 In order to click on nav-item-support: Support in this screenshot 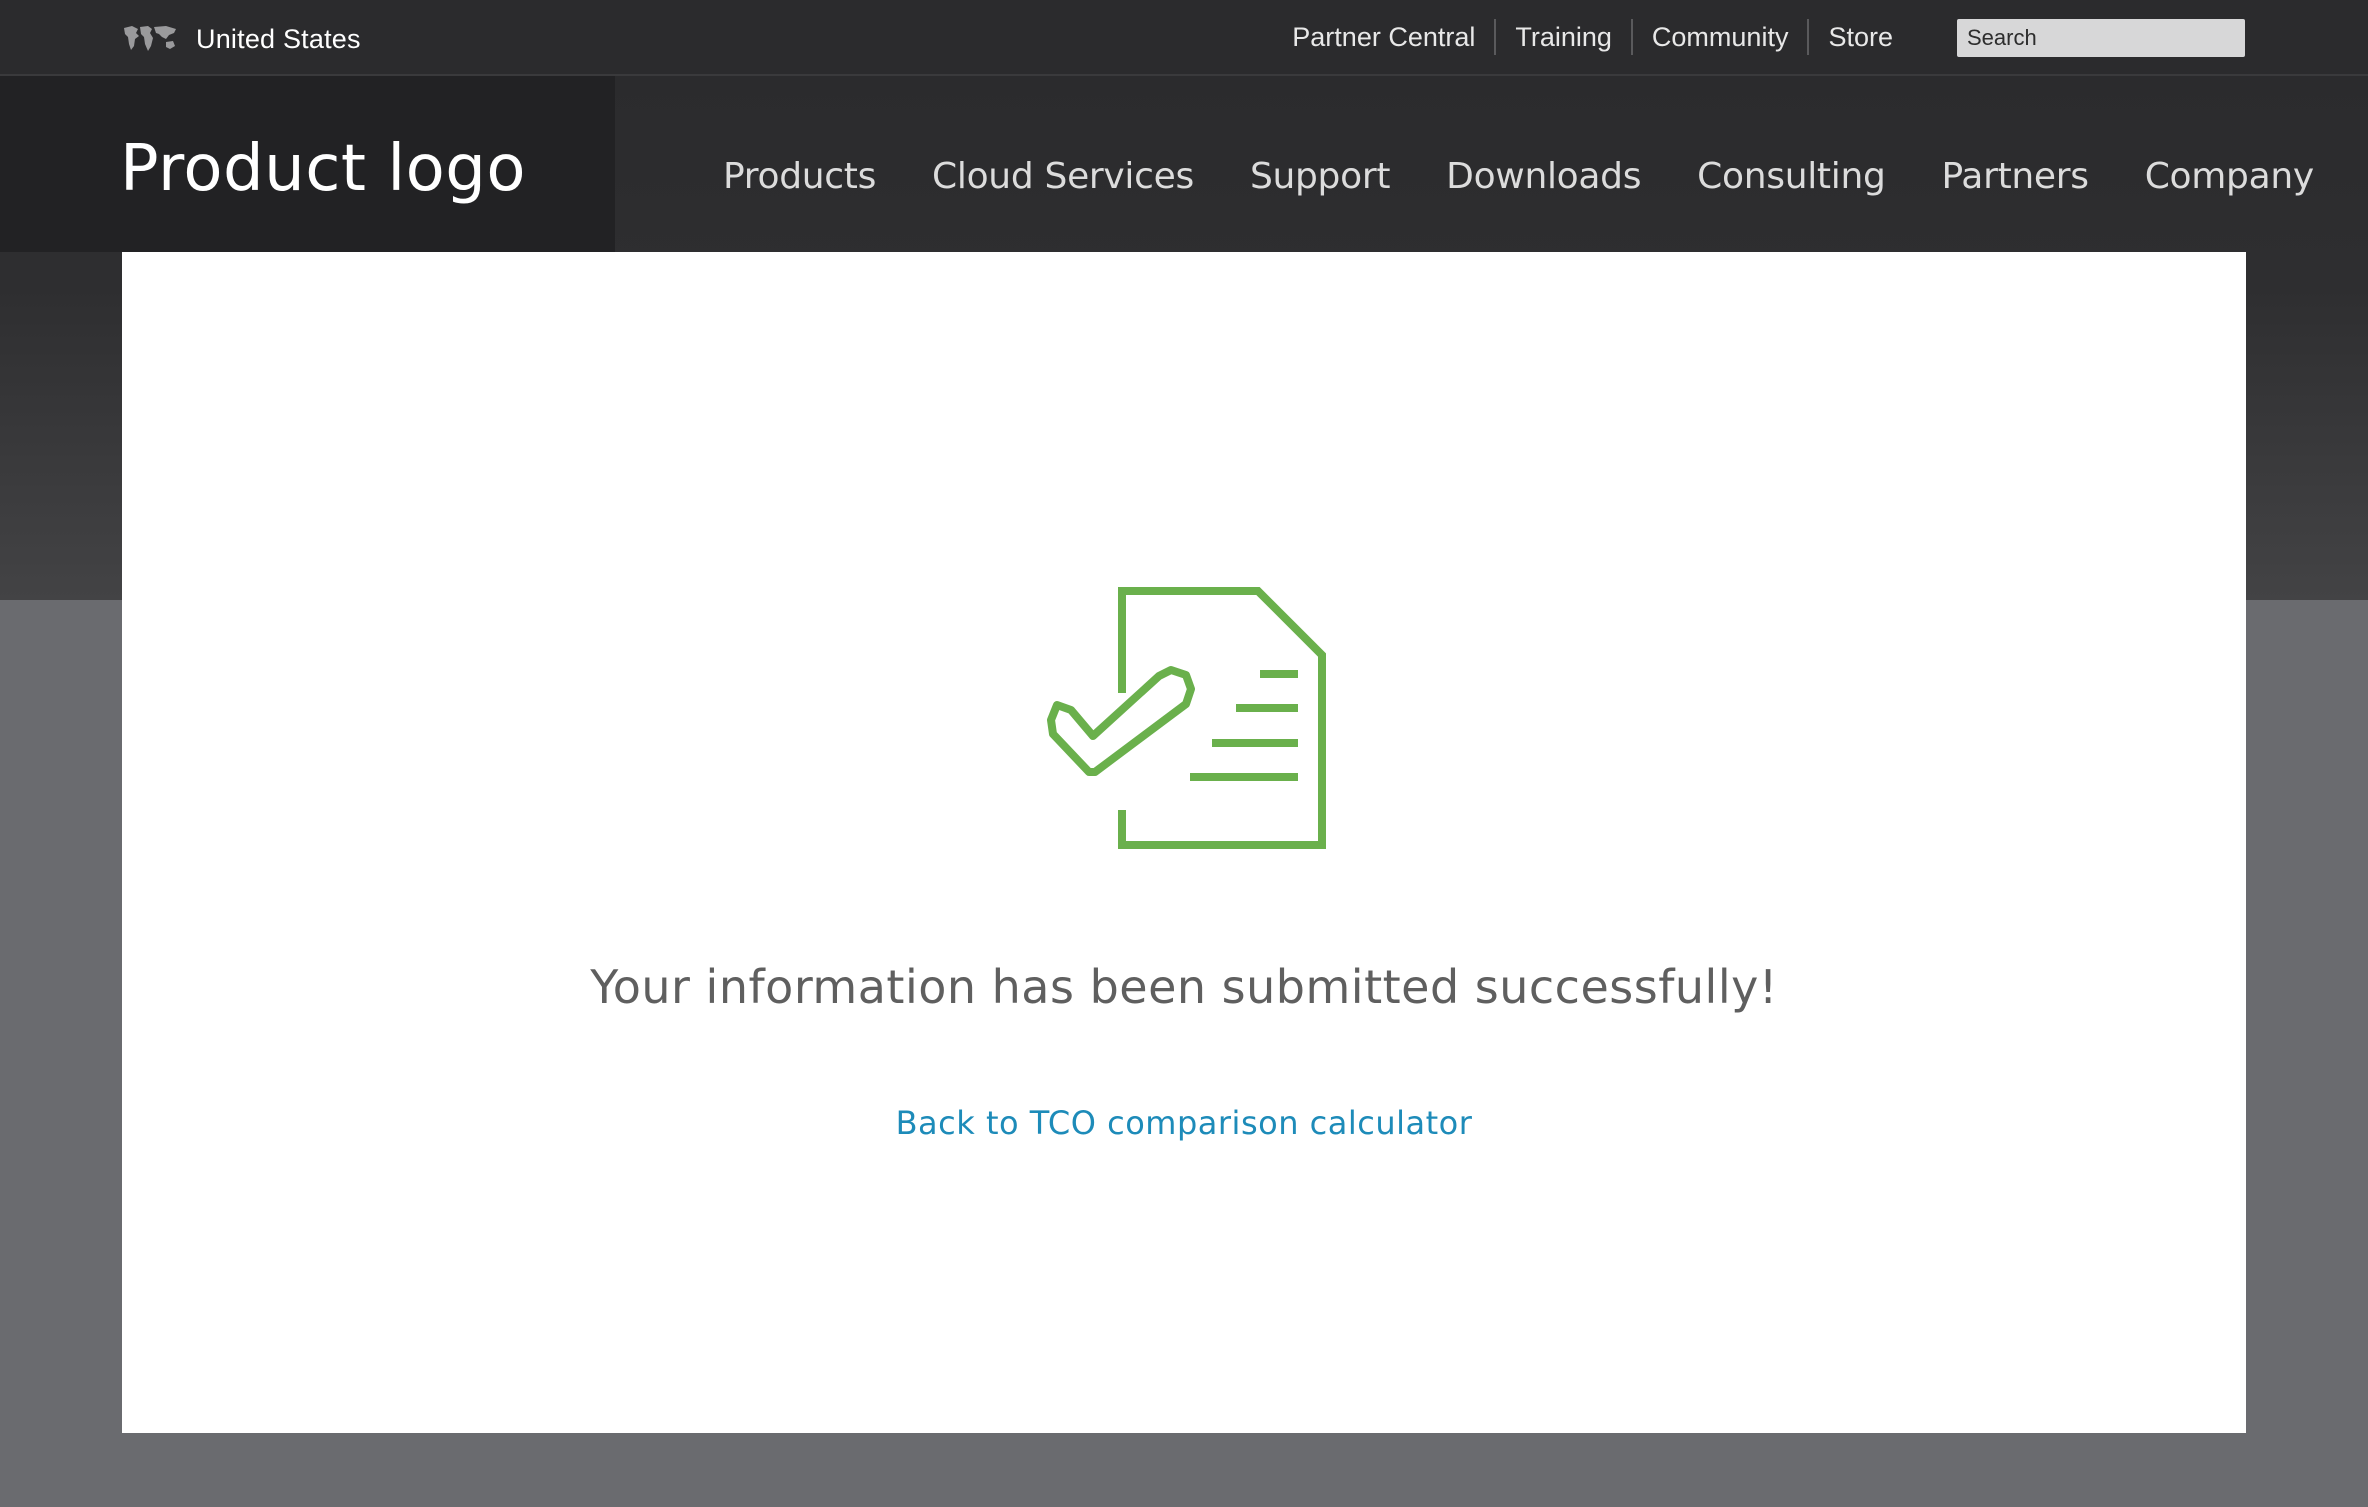, I will do `click(1320, 176)`.